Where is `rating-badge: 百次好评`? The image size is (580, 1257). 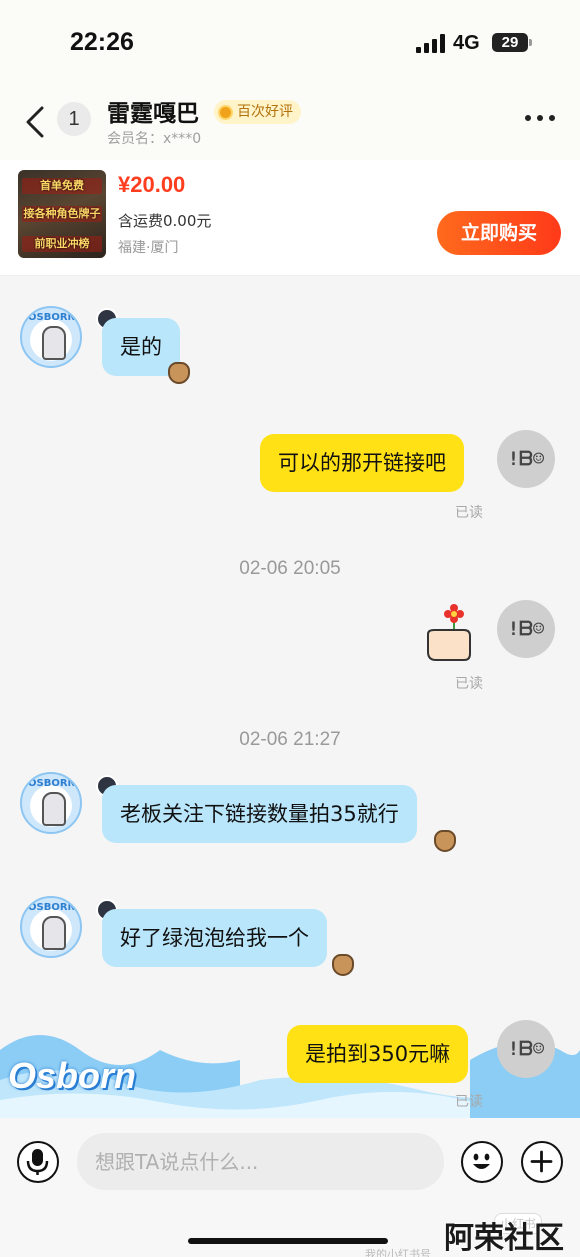
rating-badge: 百次好评 is located at coordinates (257, 112).